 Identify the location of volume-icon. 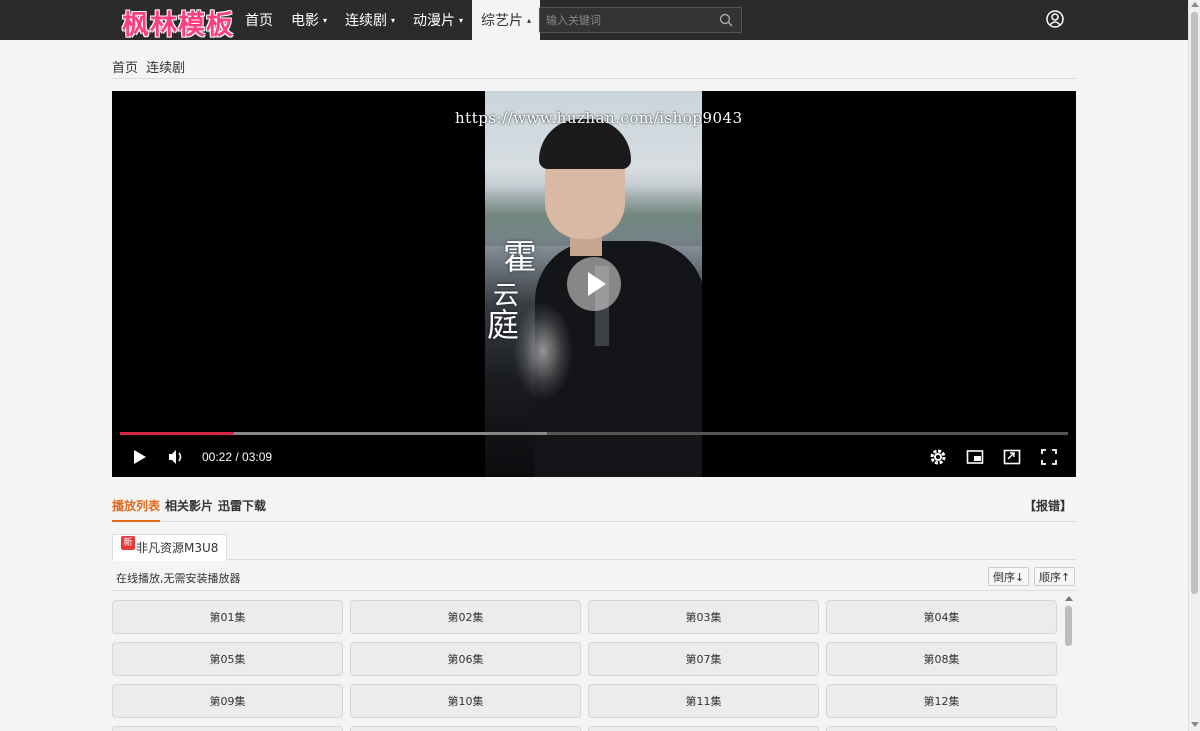
(176, 457).